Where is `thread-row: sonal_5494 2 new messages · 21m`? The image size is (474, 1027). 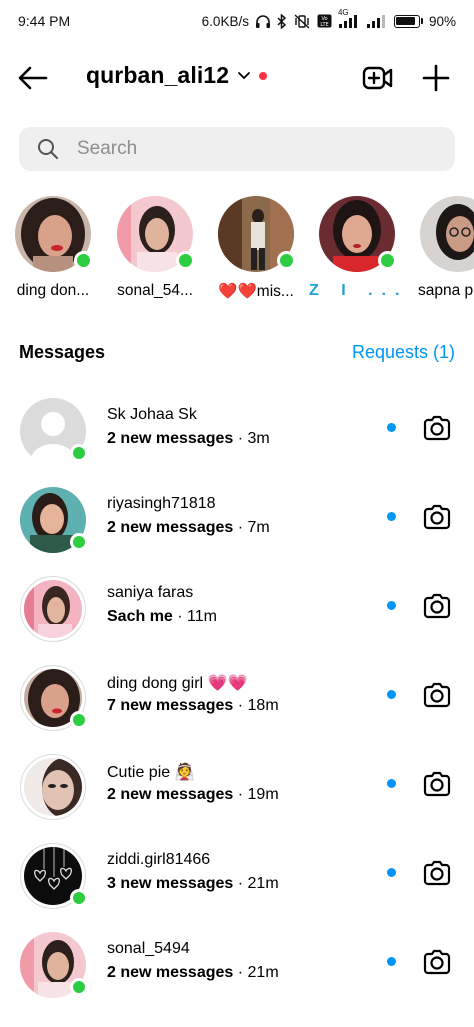
thread-row: sonal_5494 2 new messages · 21m is located at coordinates (237, 971).